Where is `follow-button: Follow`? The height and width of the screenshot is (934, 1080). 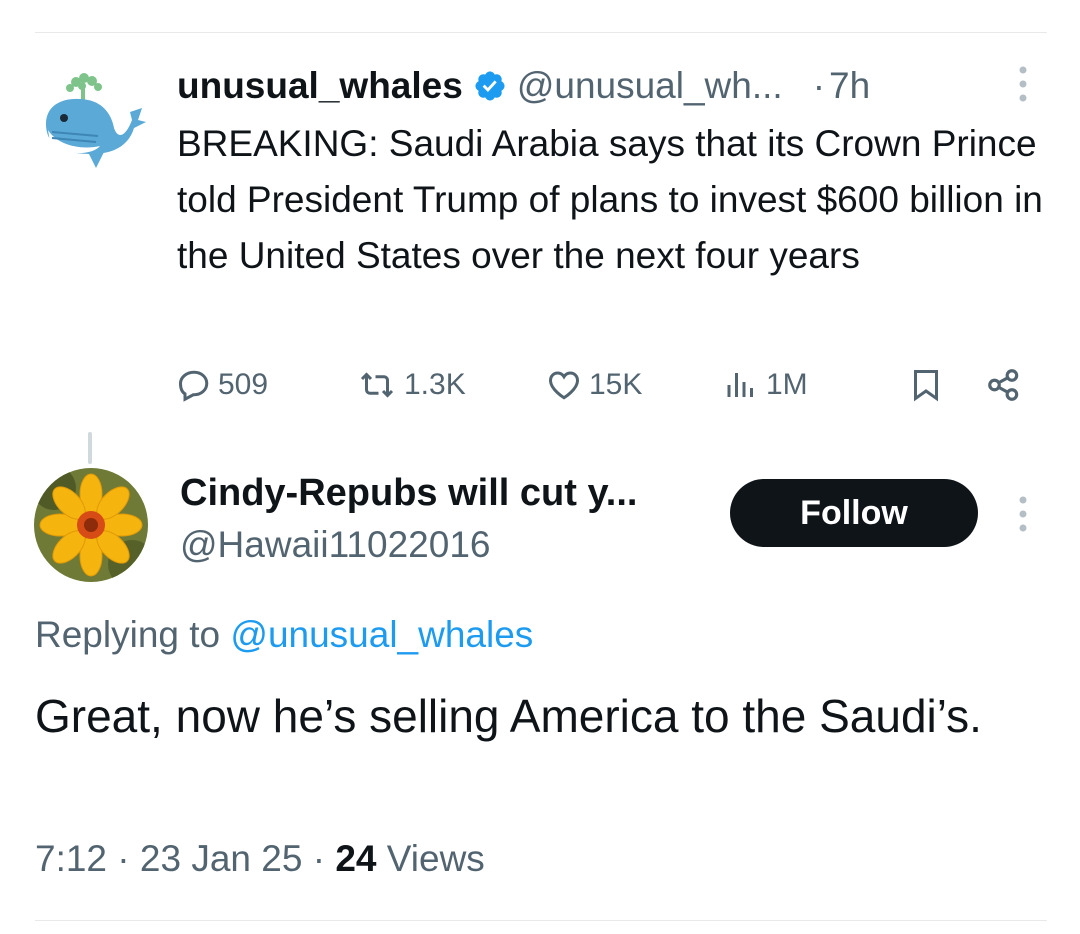
follow-button: Follow is located at coordinates (854, 513).